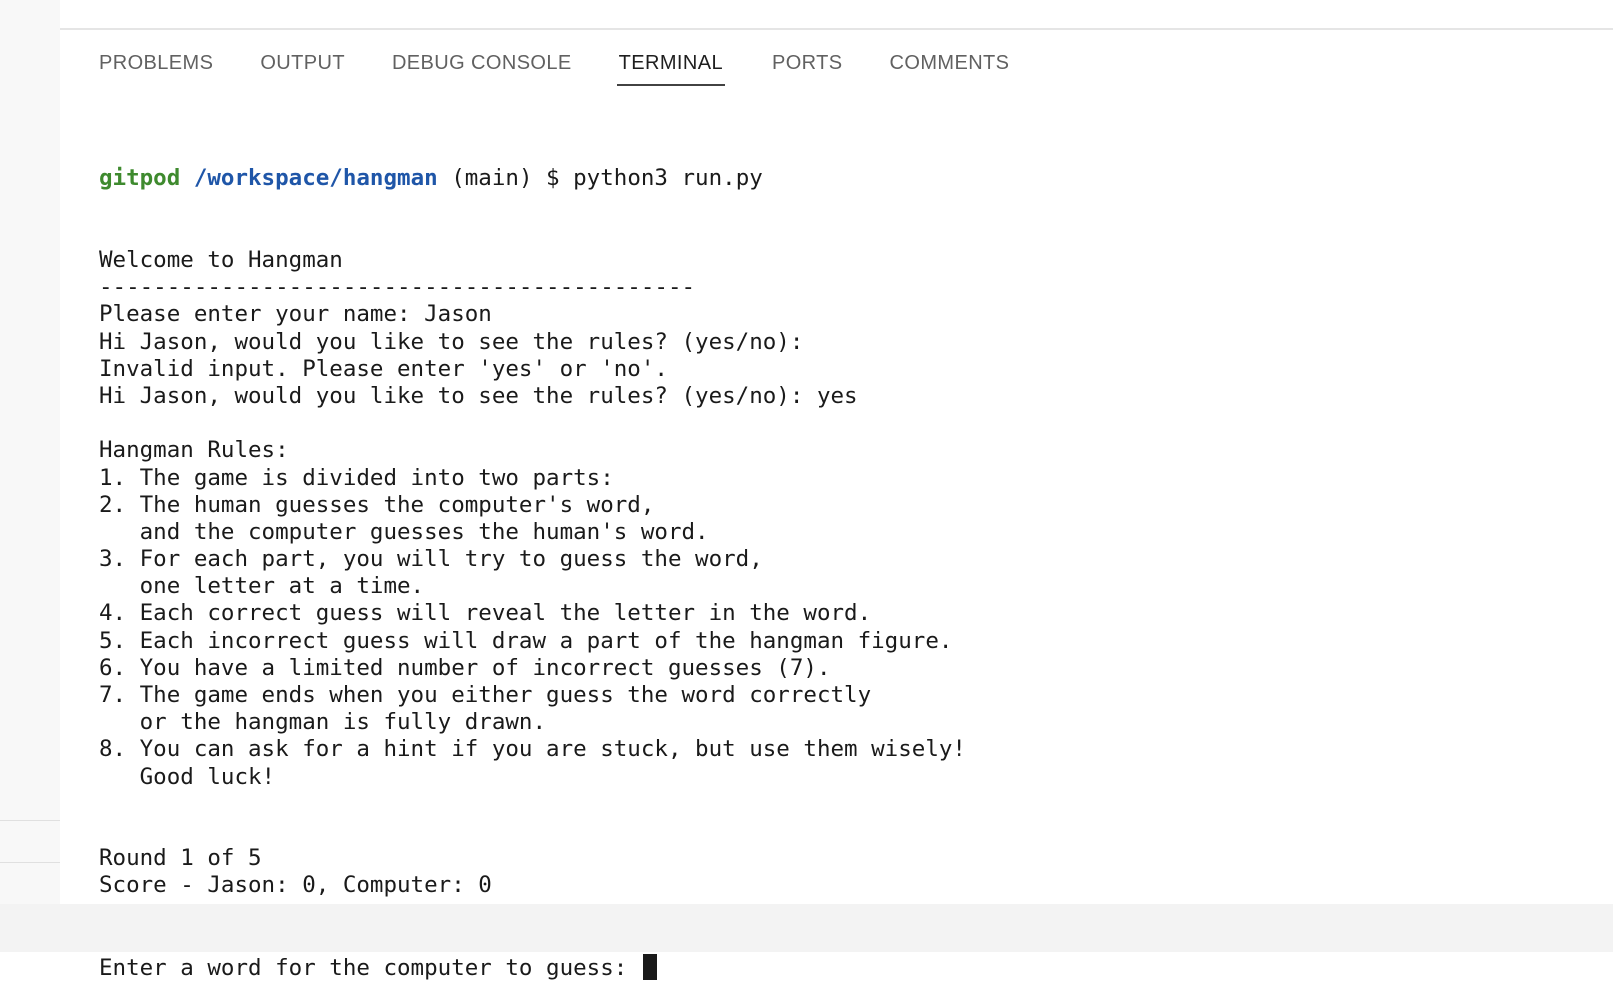 Image resolution: width=1613 pixels, height=1008 pixels. Describe the element at coordinates (356, 477) in the screenshot. I see `terminal-line: 1. The game is divided into two parts:` at that location.